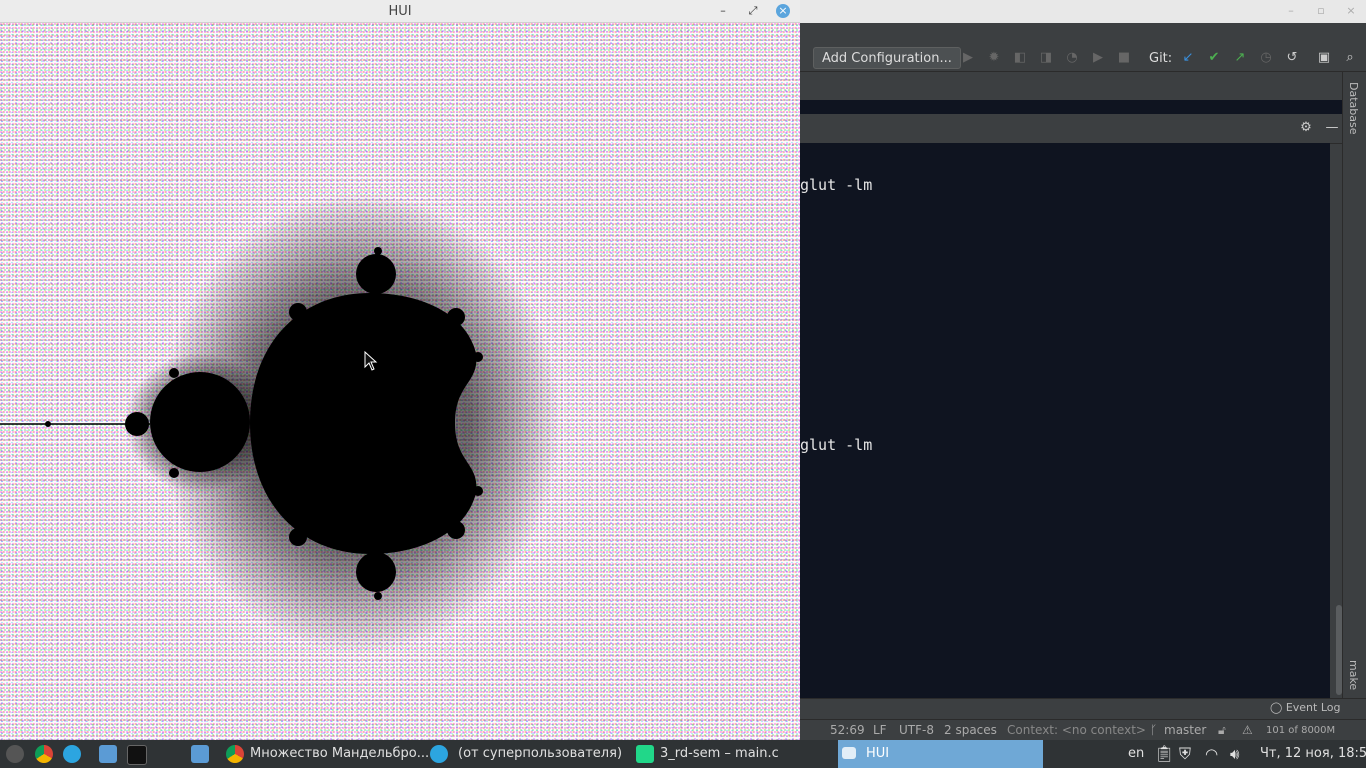 The height and width of the screenshot is (768, 1366). I want to click on terminal-icon, so click(137, 755).